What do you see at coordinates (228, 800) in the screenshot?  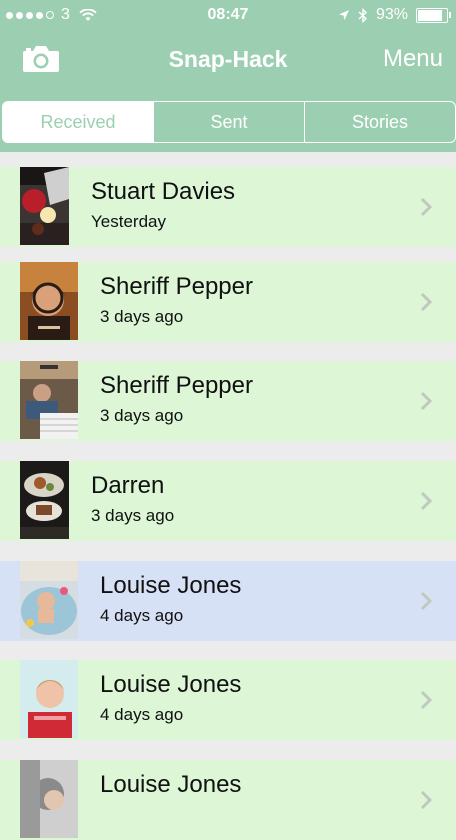 I see `snap-row-louise-jones: Louise Jones` at bounding box center [228, 800].